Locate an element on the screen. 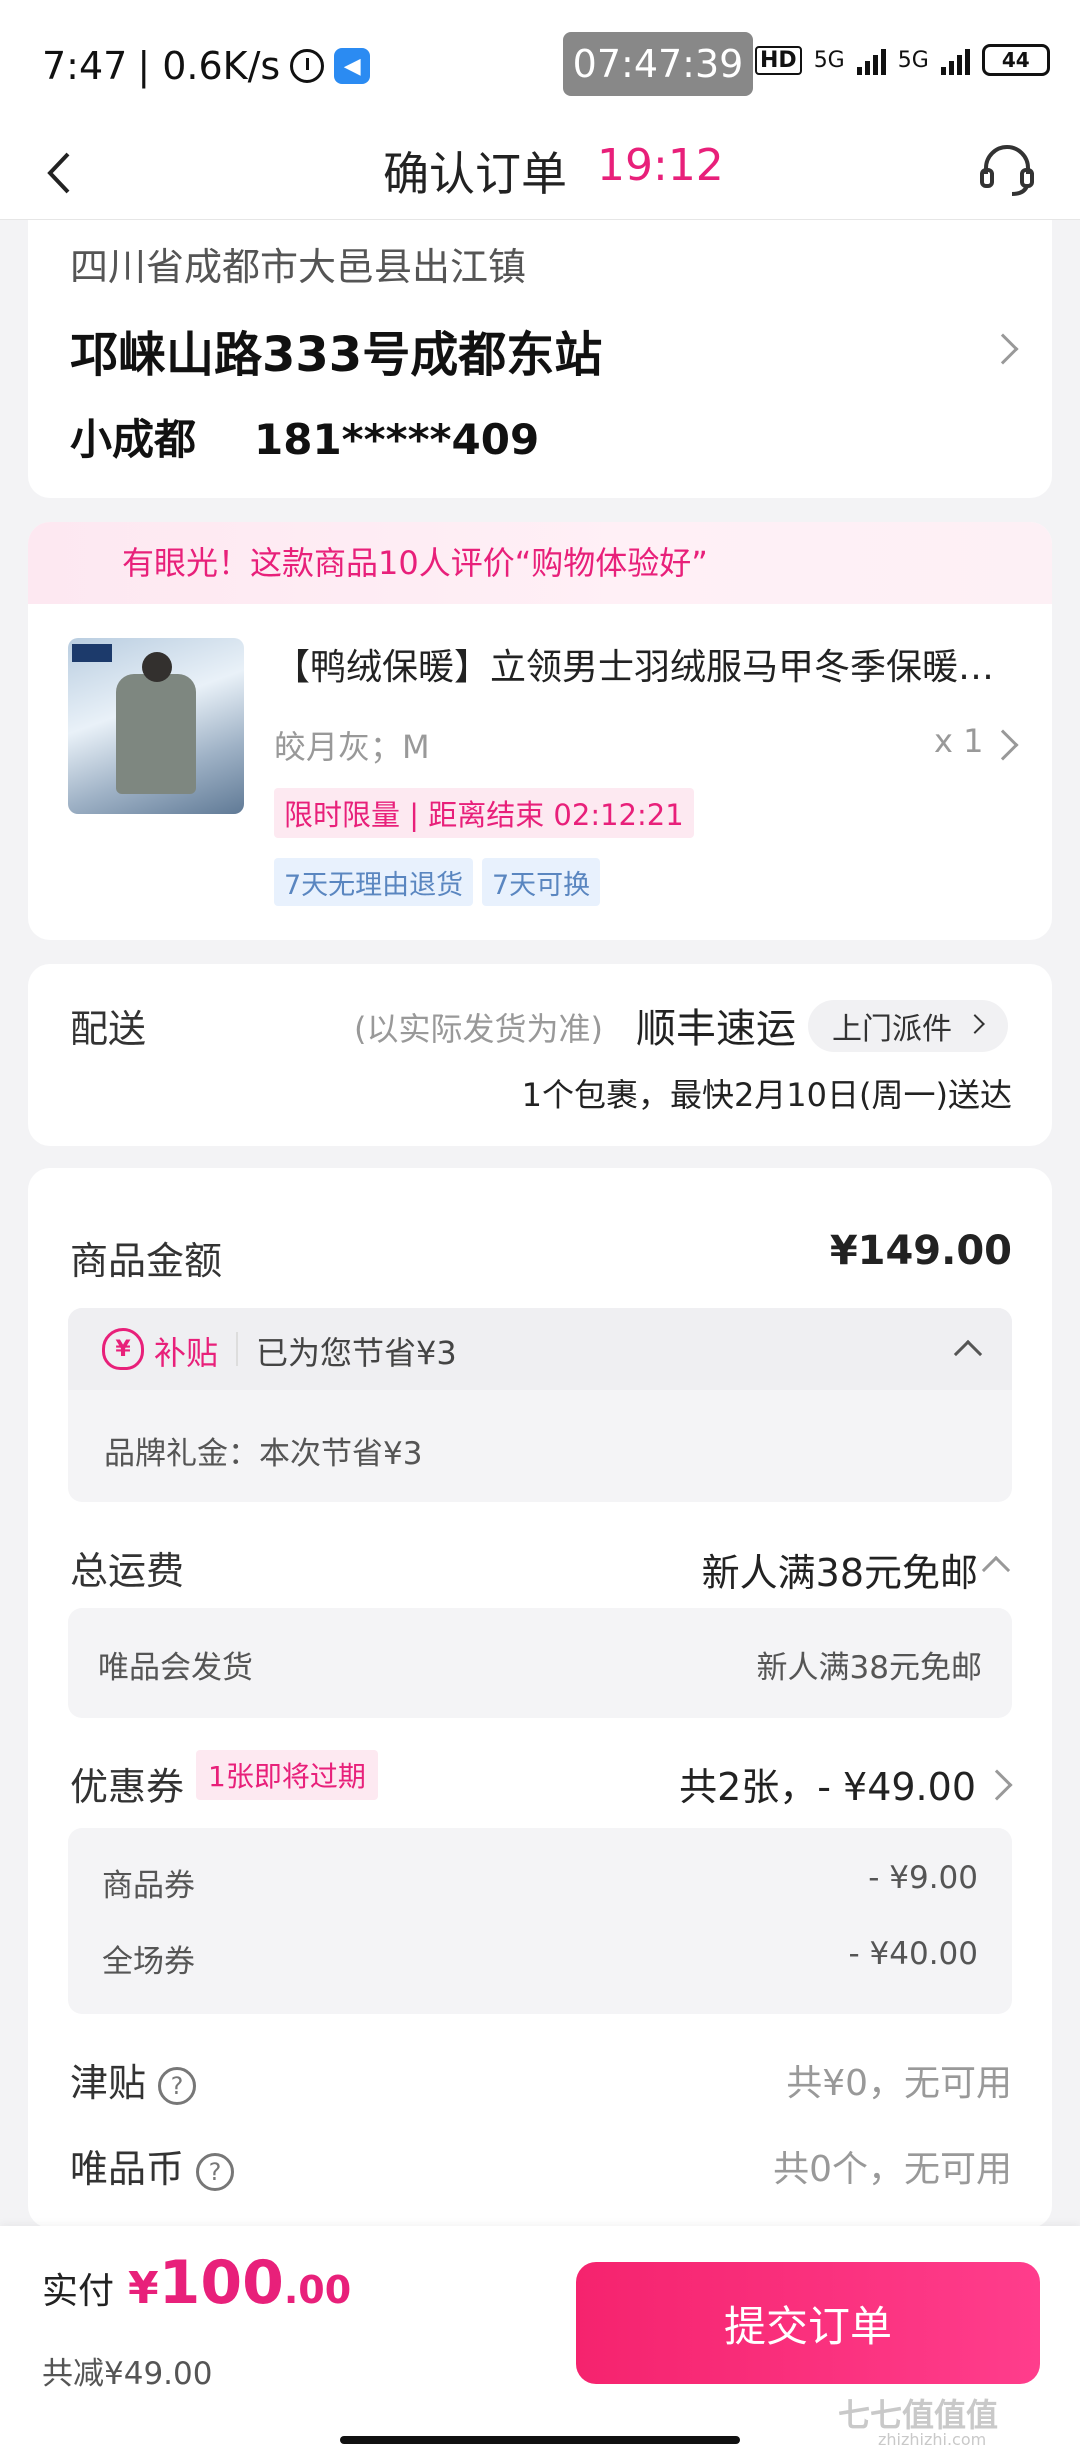 The height and width of the screenshot is (2460, 1080). home-indicator is located at coordinates (540, 2440).